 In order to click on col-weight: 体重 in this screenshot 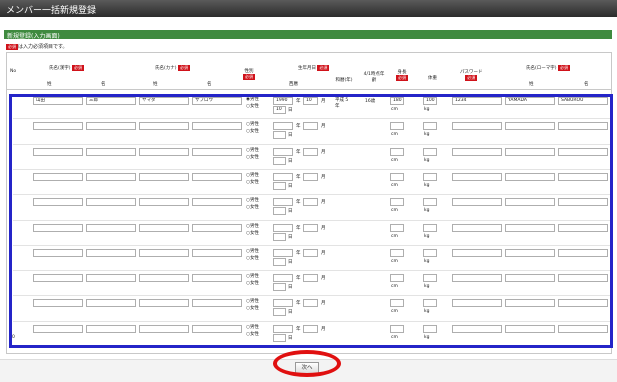, I will do `click(432, 78)`.